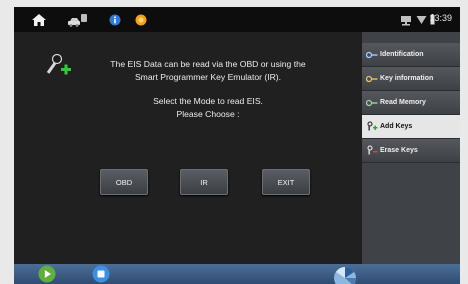  I want to click on exit-button: EXIT, so click(286, 182).